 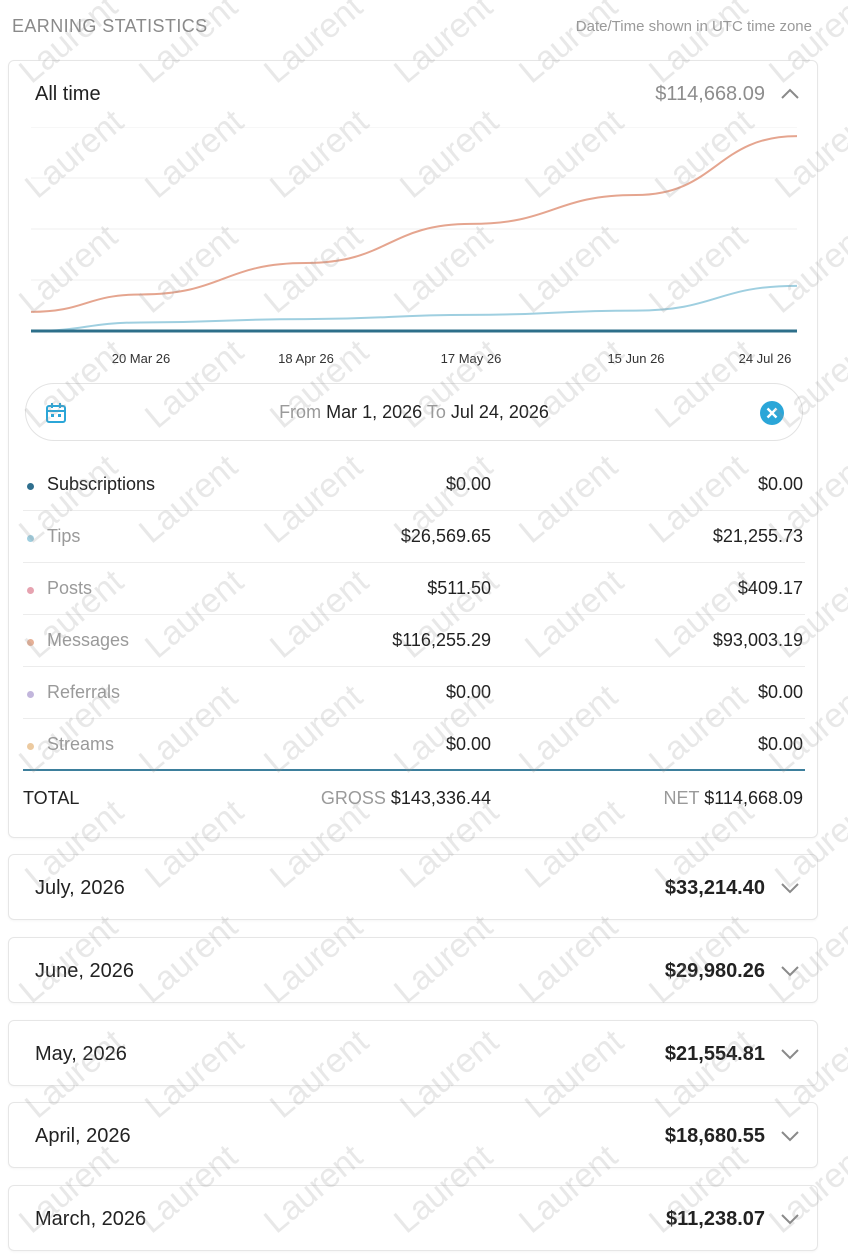 I want to click on month-amount: $11,238.07, so click(x=715, y=1219).